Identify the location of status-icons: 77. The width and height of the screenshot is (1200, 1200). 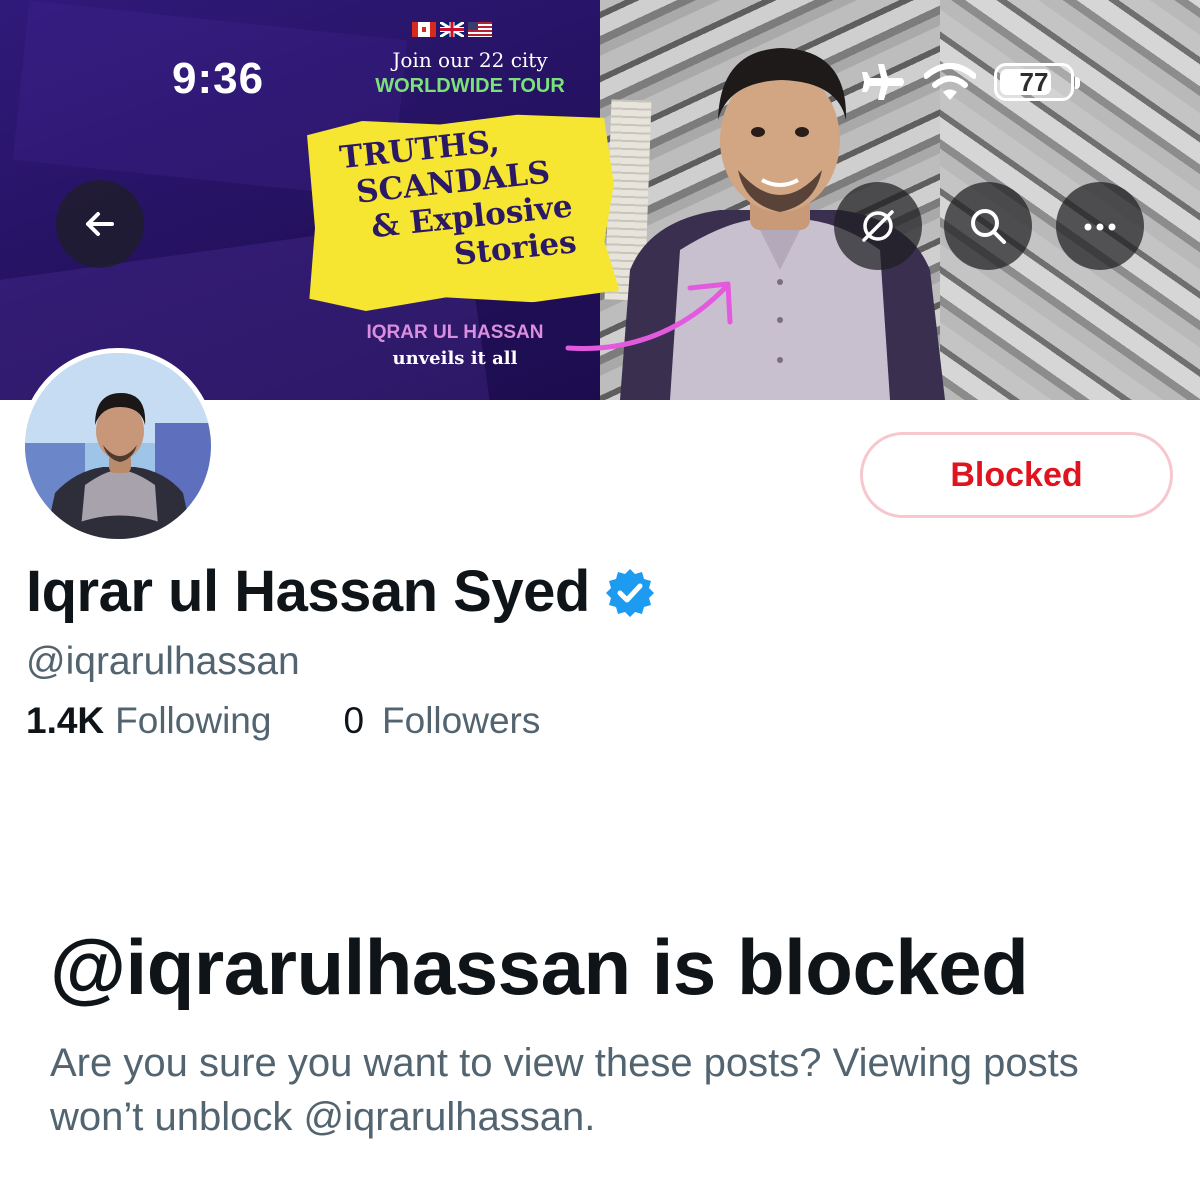
(969, 82).